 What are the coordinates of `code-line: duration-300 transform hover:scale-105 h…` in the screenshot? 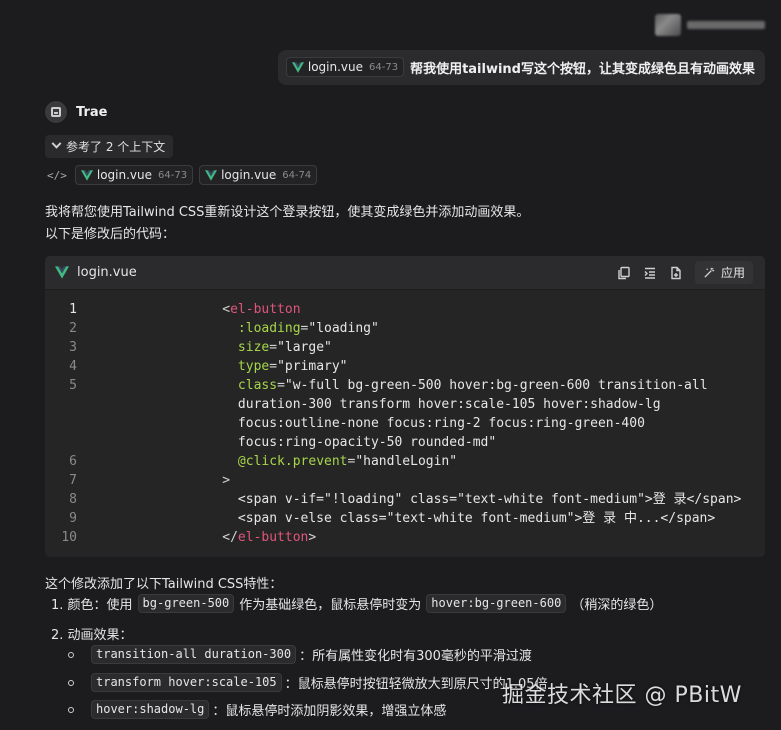 It's located at (405, 404).